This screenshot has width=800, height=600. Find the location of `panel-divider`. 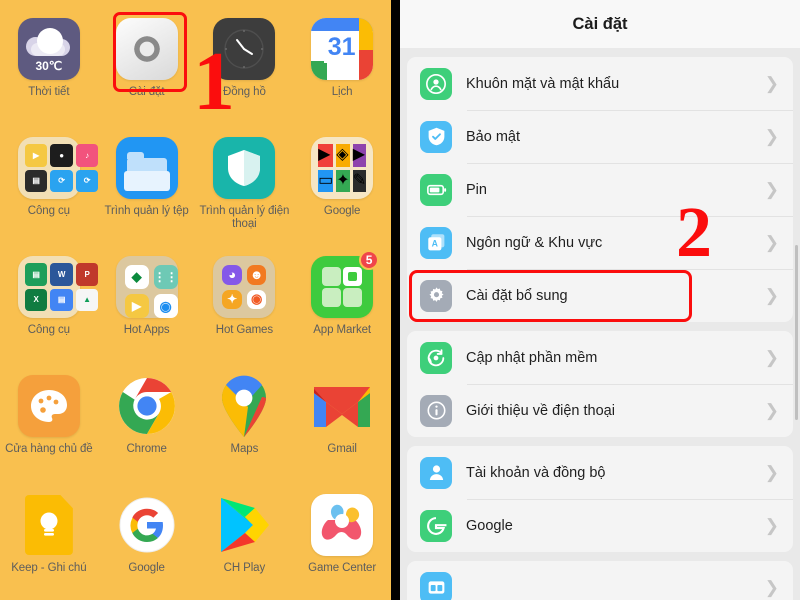

panel-divider is located at coordinates (395, 300).